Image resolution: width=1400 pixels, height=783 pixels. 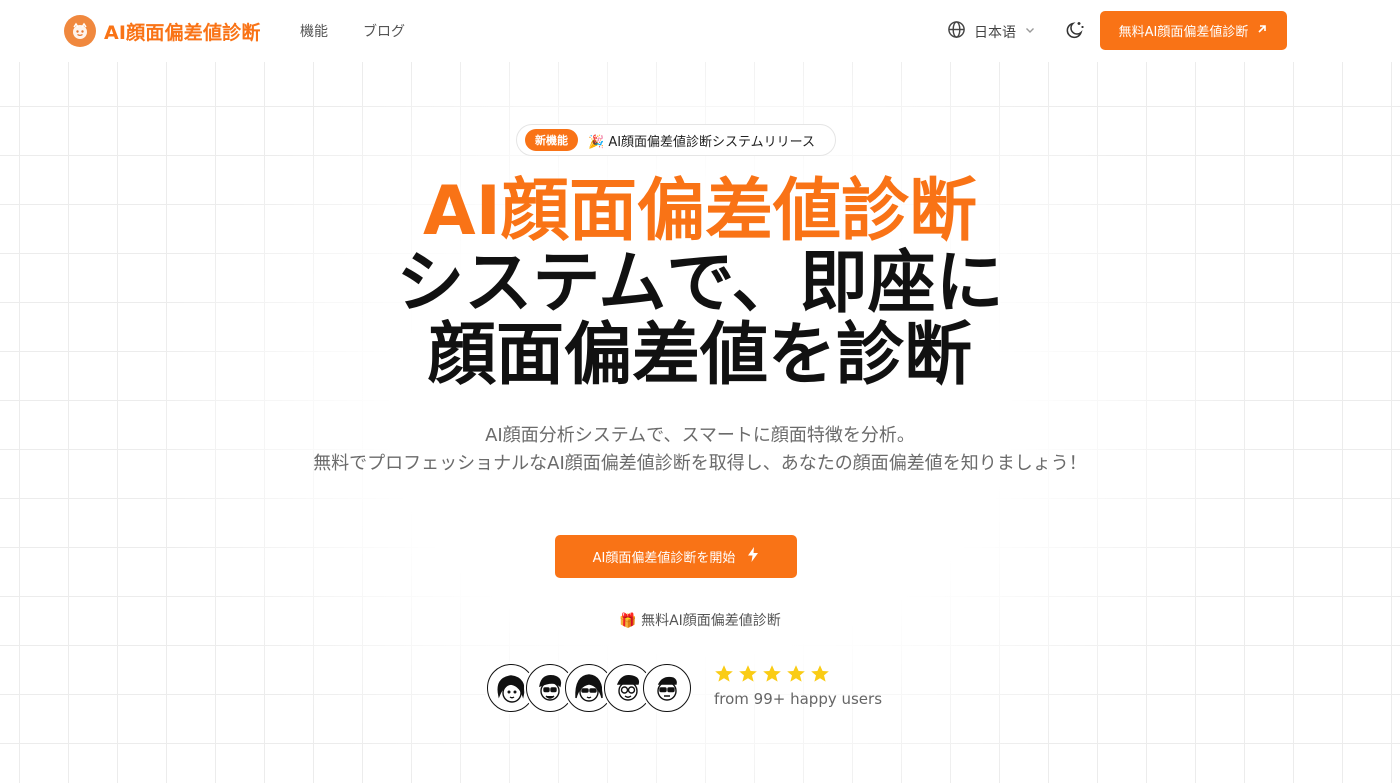 I want to click on avatar, so click(x=667, y=688).